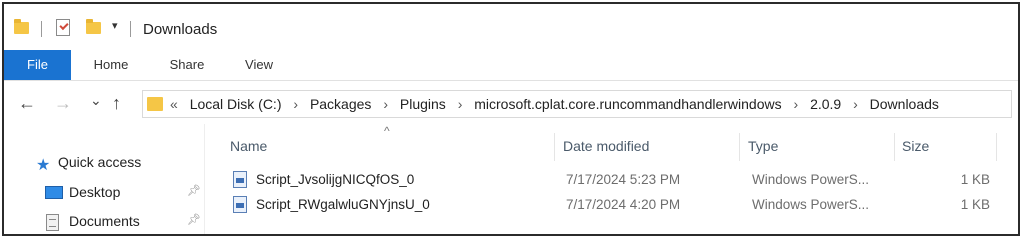  Describe the element at coordinates (111, 65) in the screenshot. I see `tab-home: Home` at that location.